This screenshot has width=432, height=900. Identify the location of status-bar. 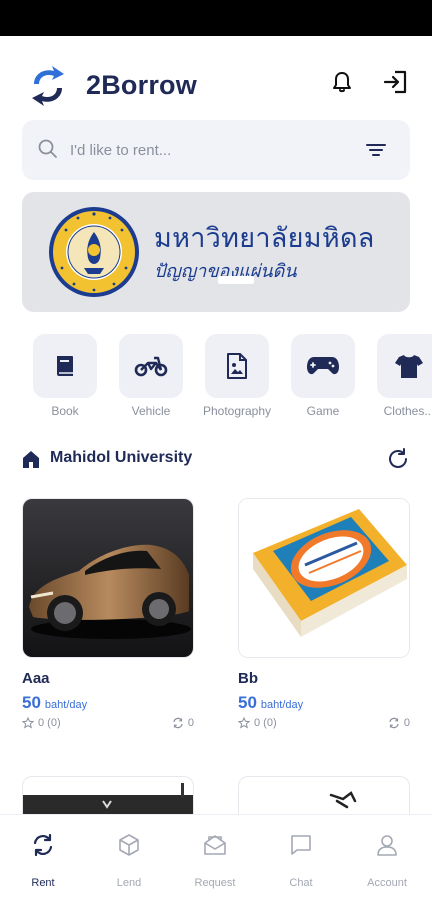
(216, 18).